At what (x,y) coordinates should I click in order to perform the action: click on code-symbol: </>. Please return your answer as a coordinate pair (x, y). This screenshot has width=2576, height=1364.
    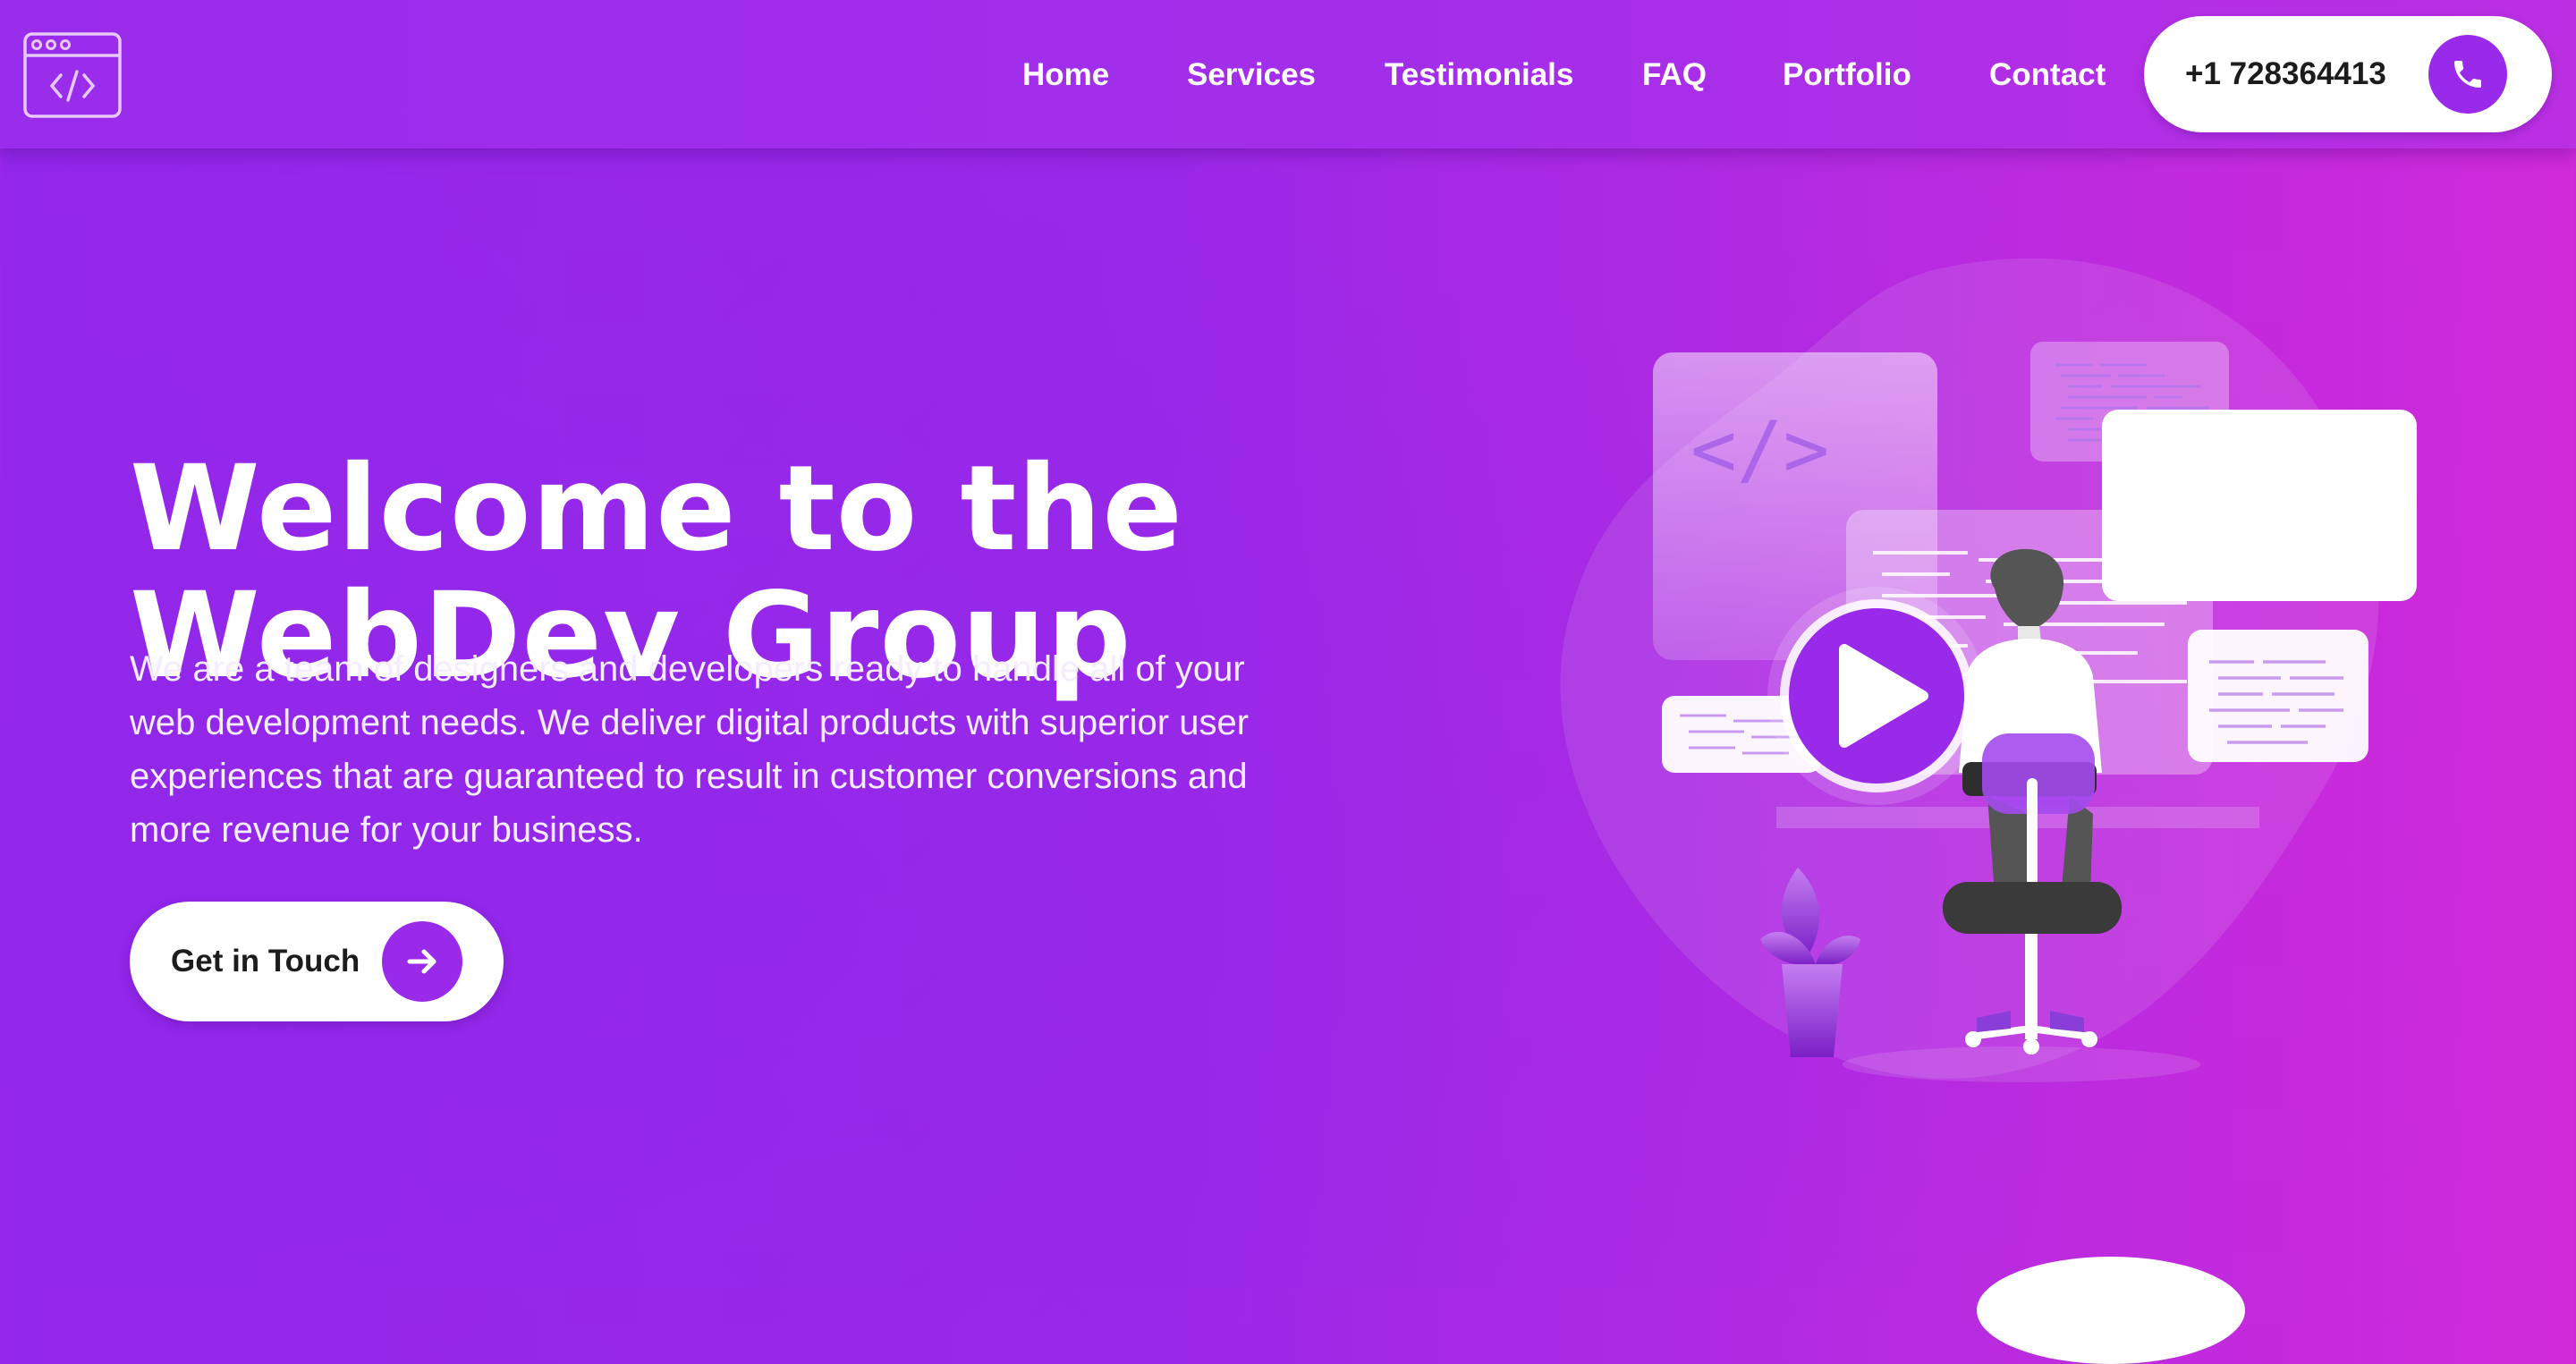
    Looking at the image, I should click on (1759, 450).